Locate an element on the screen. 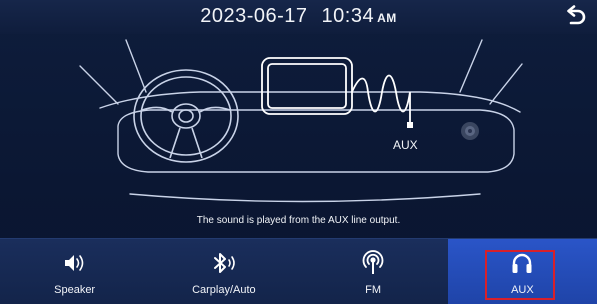  tab-label: AUX is located at coordinates (522, 290).